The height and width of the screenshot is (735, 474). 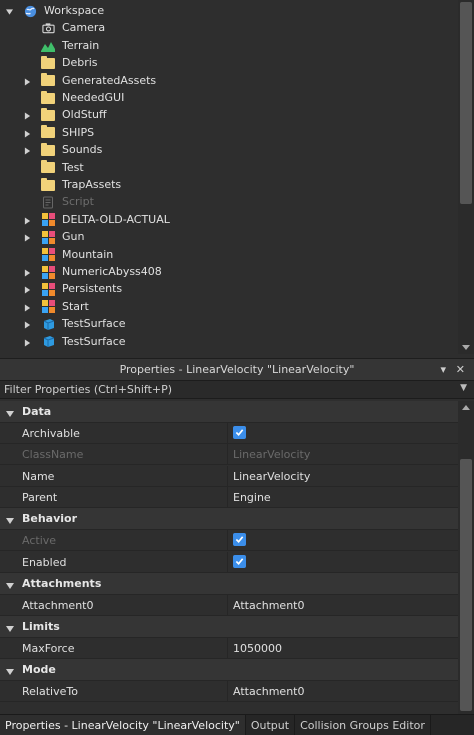 I want to click on tree-item-label: NeededGUI, so click(x=93, y=97).